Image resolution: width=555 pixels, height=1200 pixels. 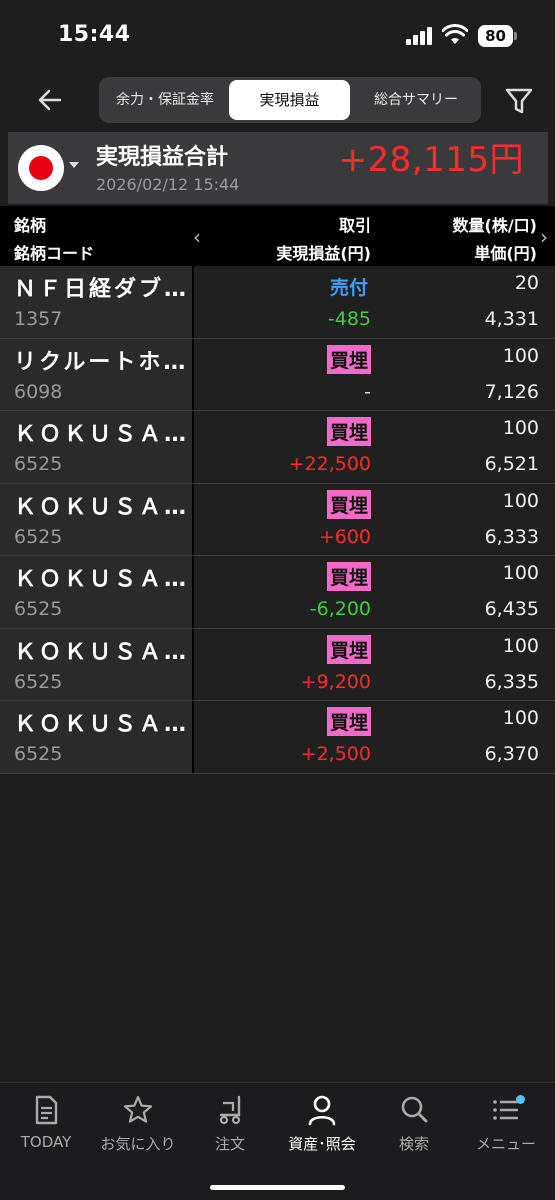 I want to click on person-icon, so click(x=322, y=1110).